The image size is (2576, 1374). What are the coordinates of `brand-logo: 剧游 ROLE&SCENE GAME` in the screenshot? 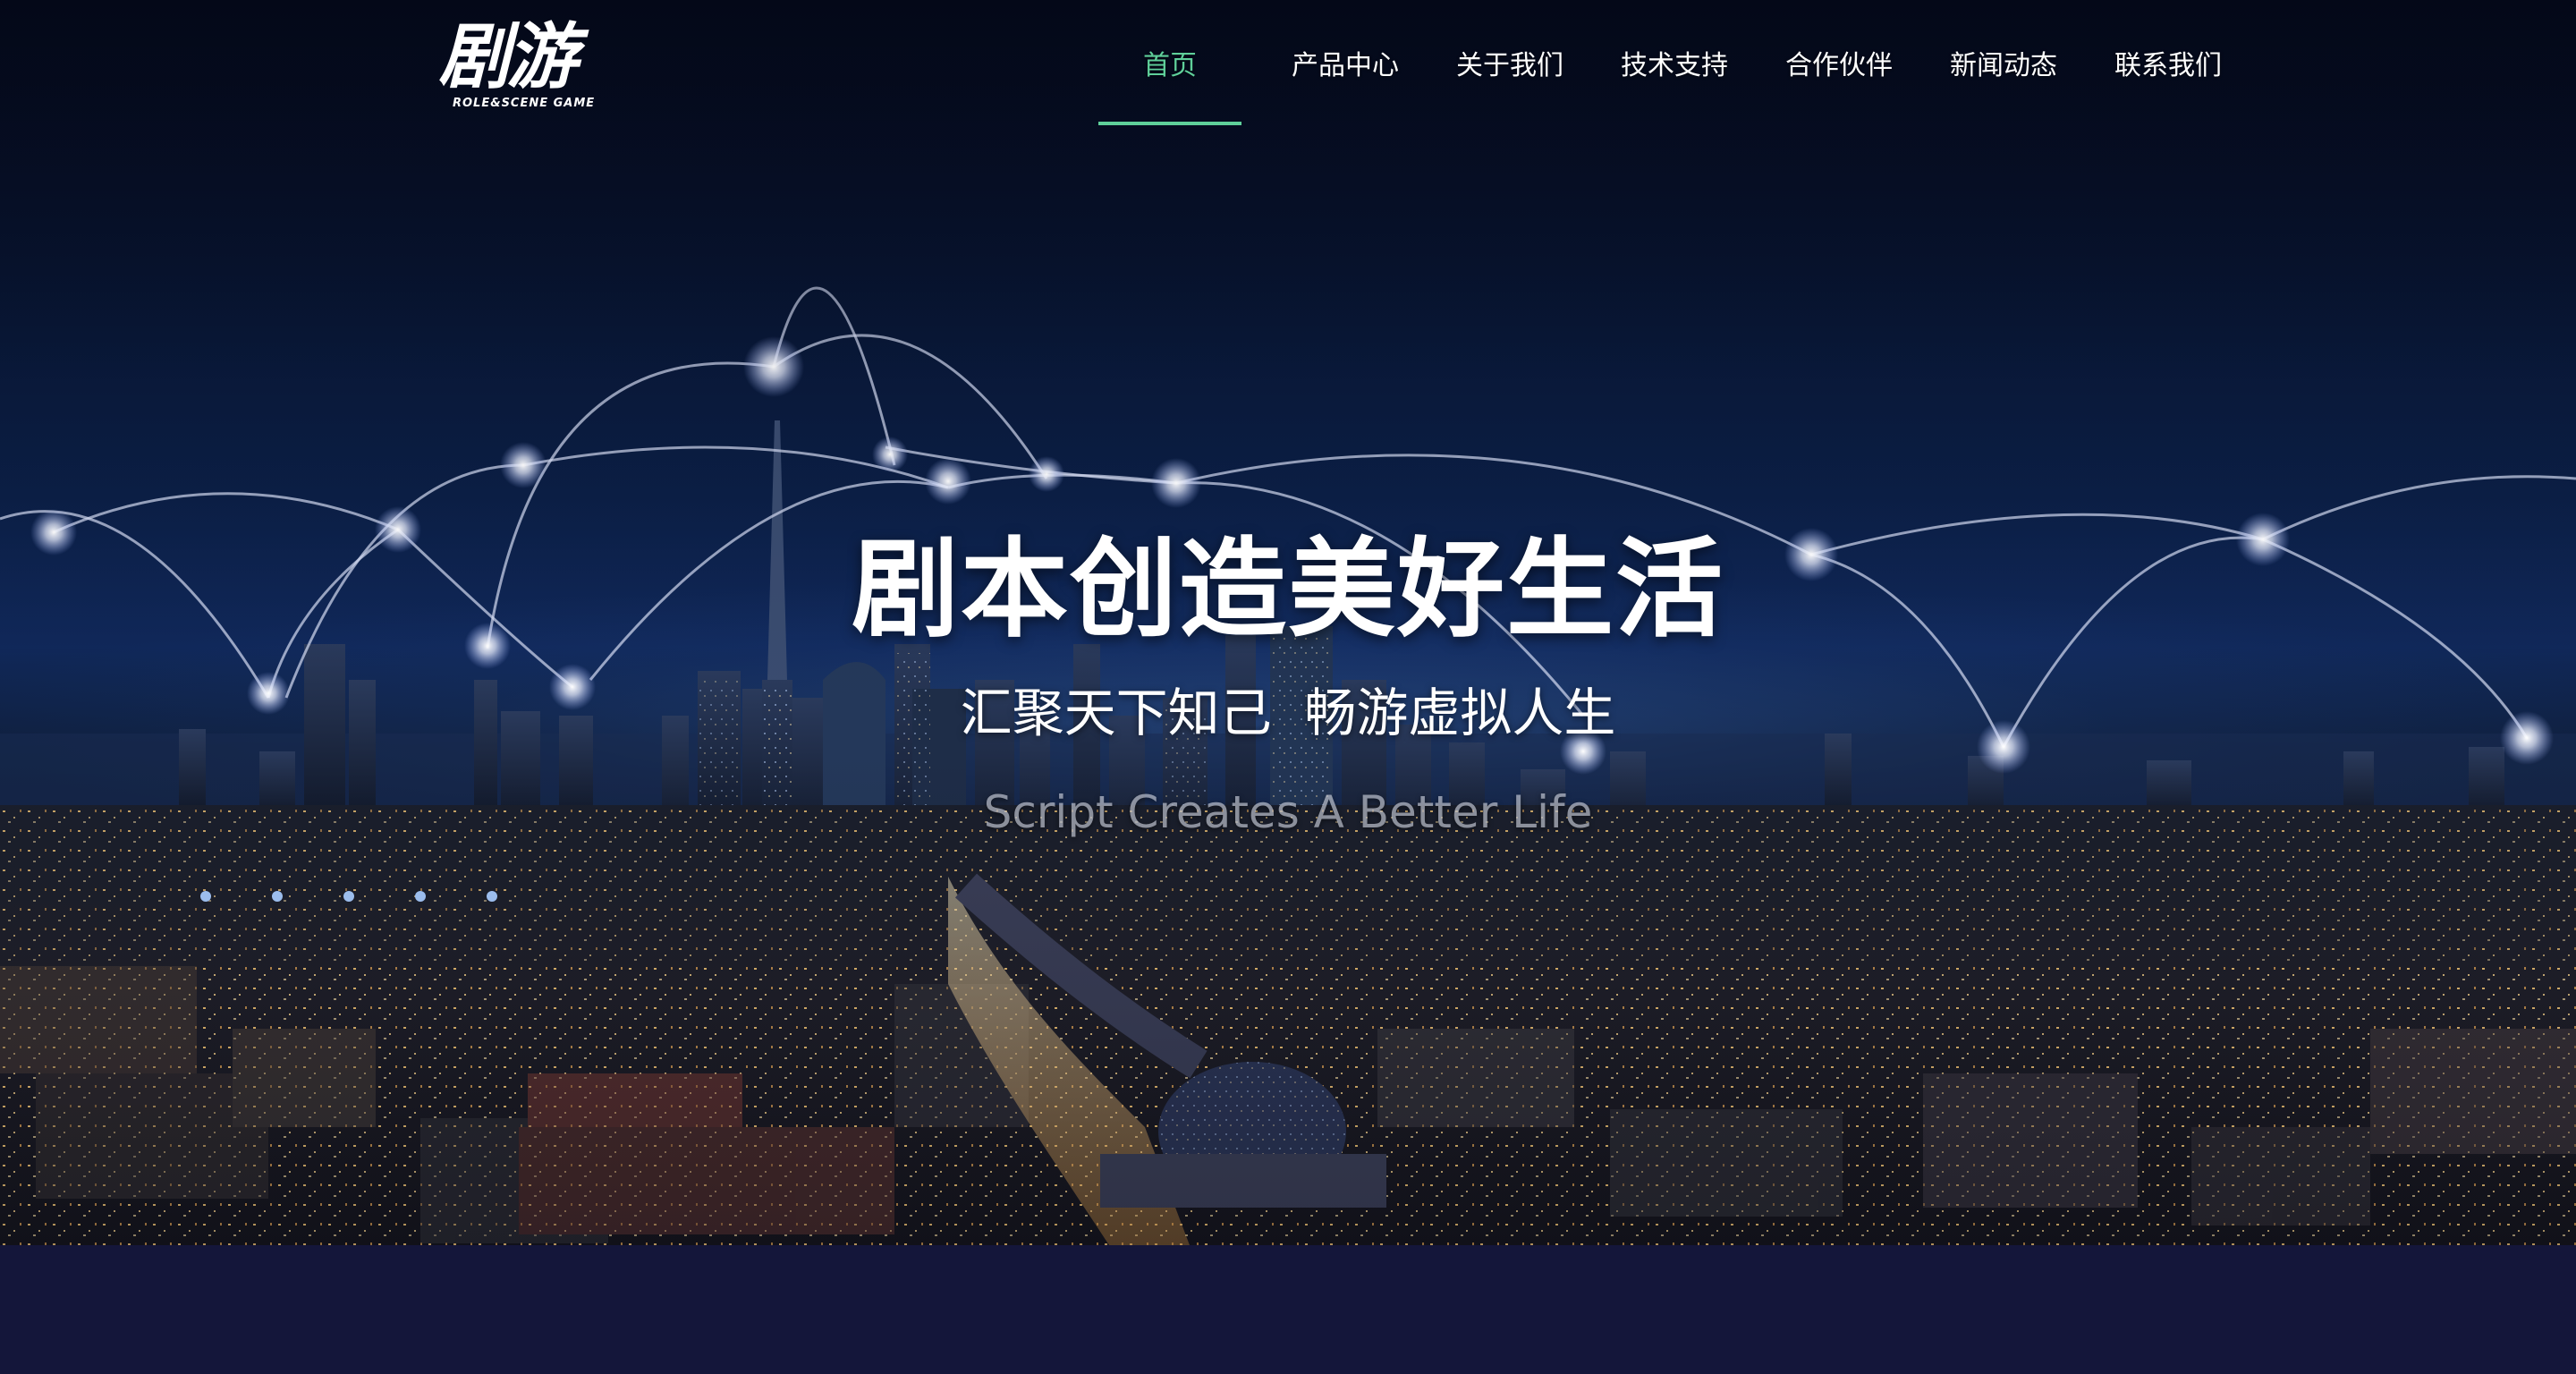 It's located at (523, 63).